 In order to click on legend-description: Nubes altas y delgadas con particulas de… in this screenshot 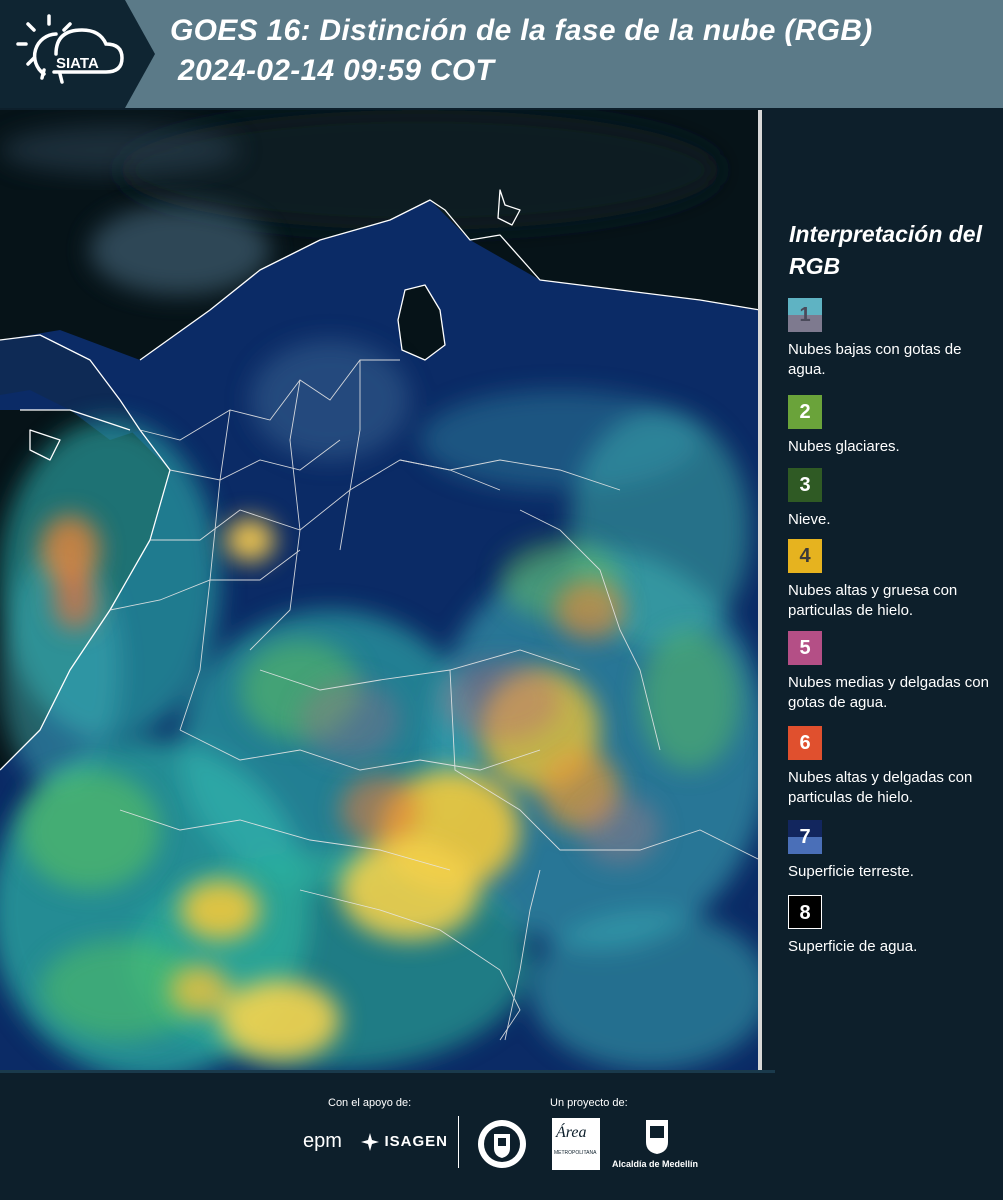, I will do `click(880, 787)`.